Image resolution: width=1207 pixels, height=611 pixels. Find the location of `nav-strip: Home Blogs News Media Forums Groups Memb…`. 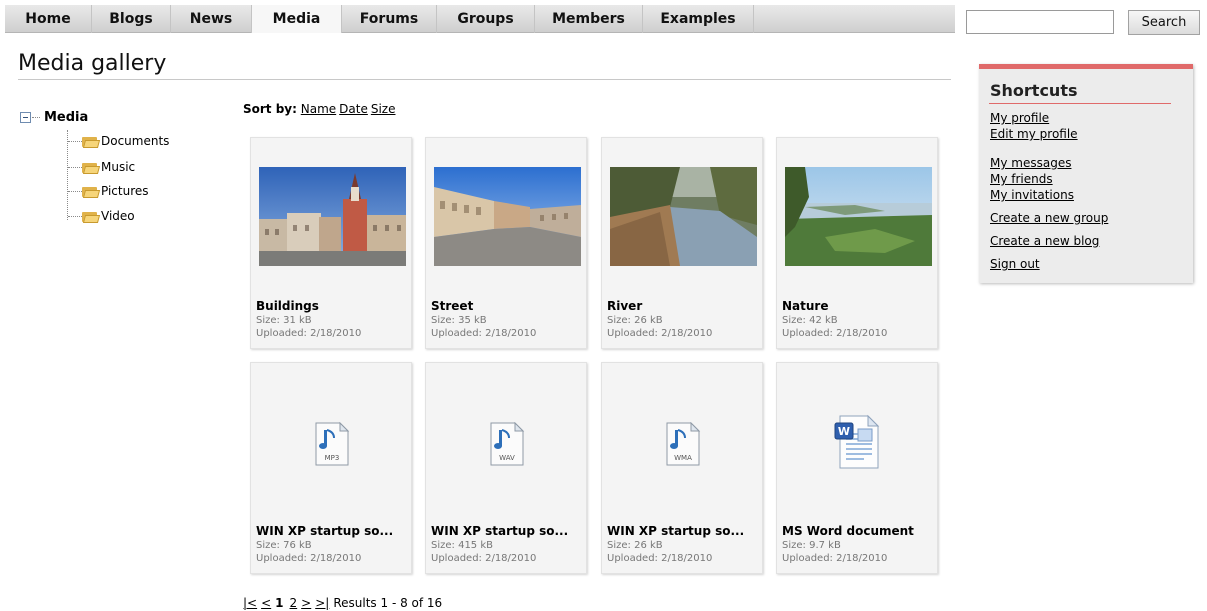

nav-strip: Home Blogs News Media Forums Groups Memb… is located at coordinates (480, 19).